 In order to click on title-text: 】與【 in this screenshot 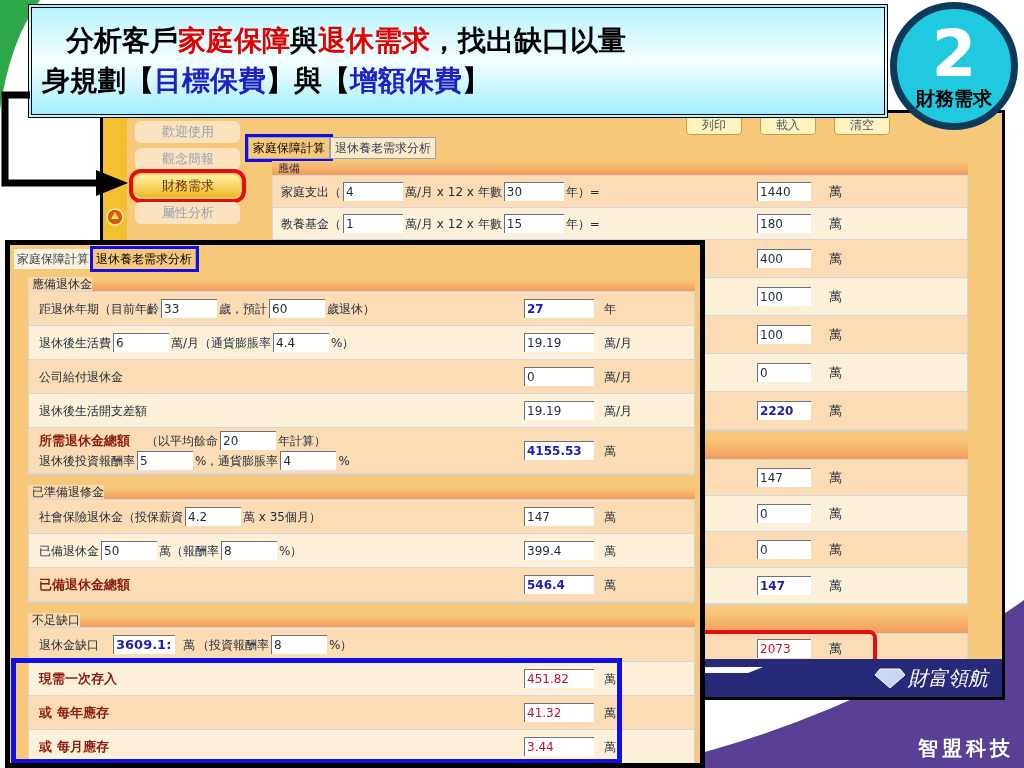, I will do `click(308, 81)`.